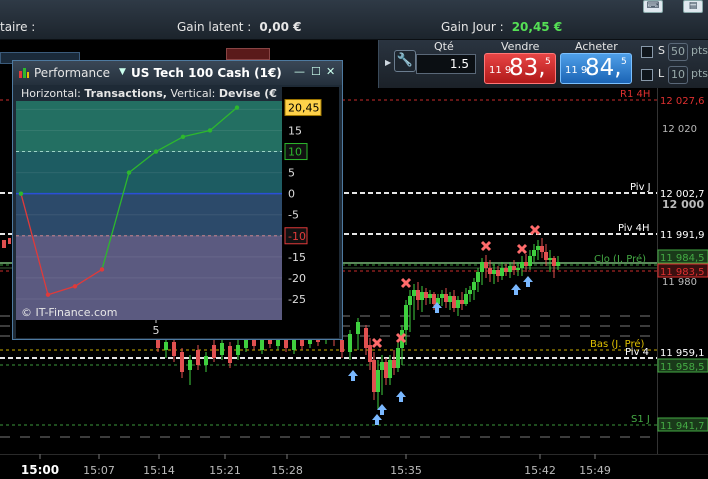  What do you see at coordinates (678, 52) in the screenshot?
I see `stop-points-input: 50` at bounding box center [678, 52].